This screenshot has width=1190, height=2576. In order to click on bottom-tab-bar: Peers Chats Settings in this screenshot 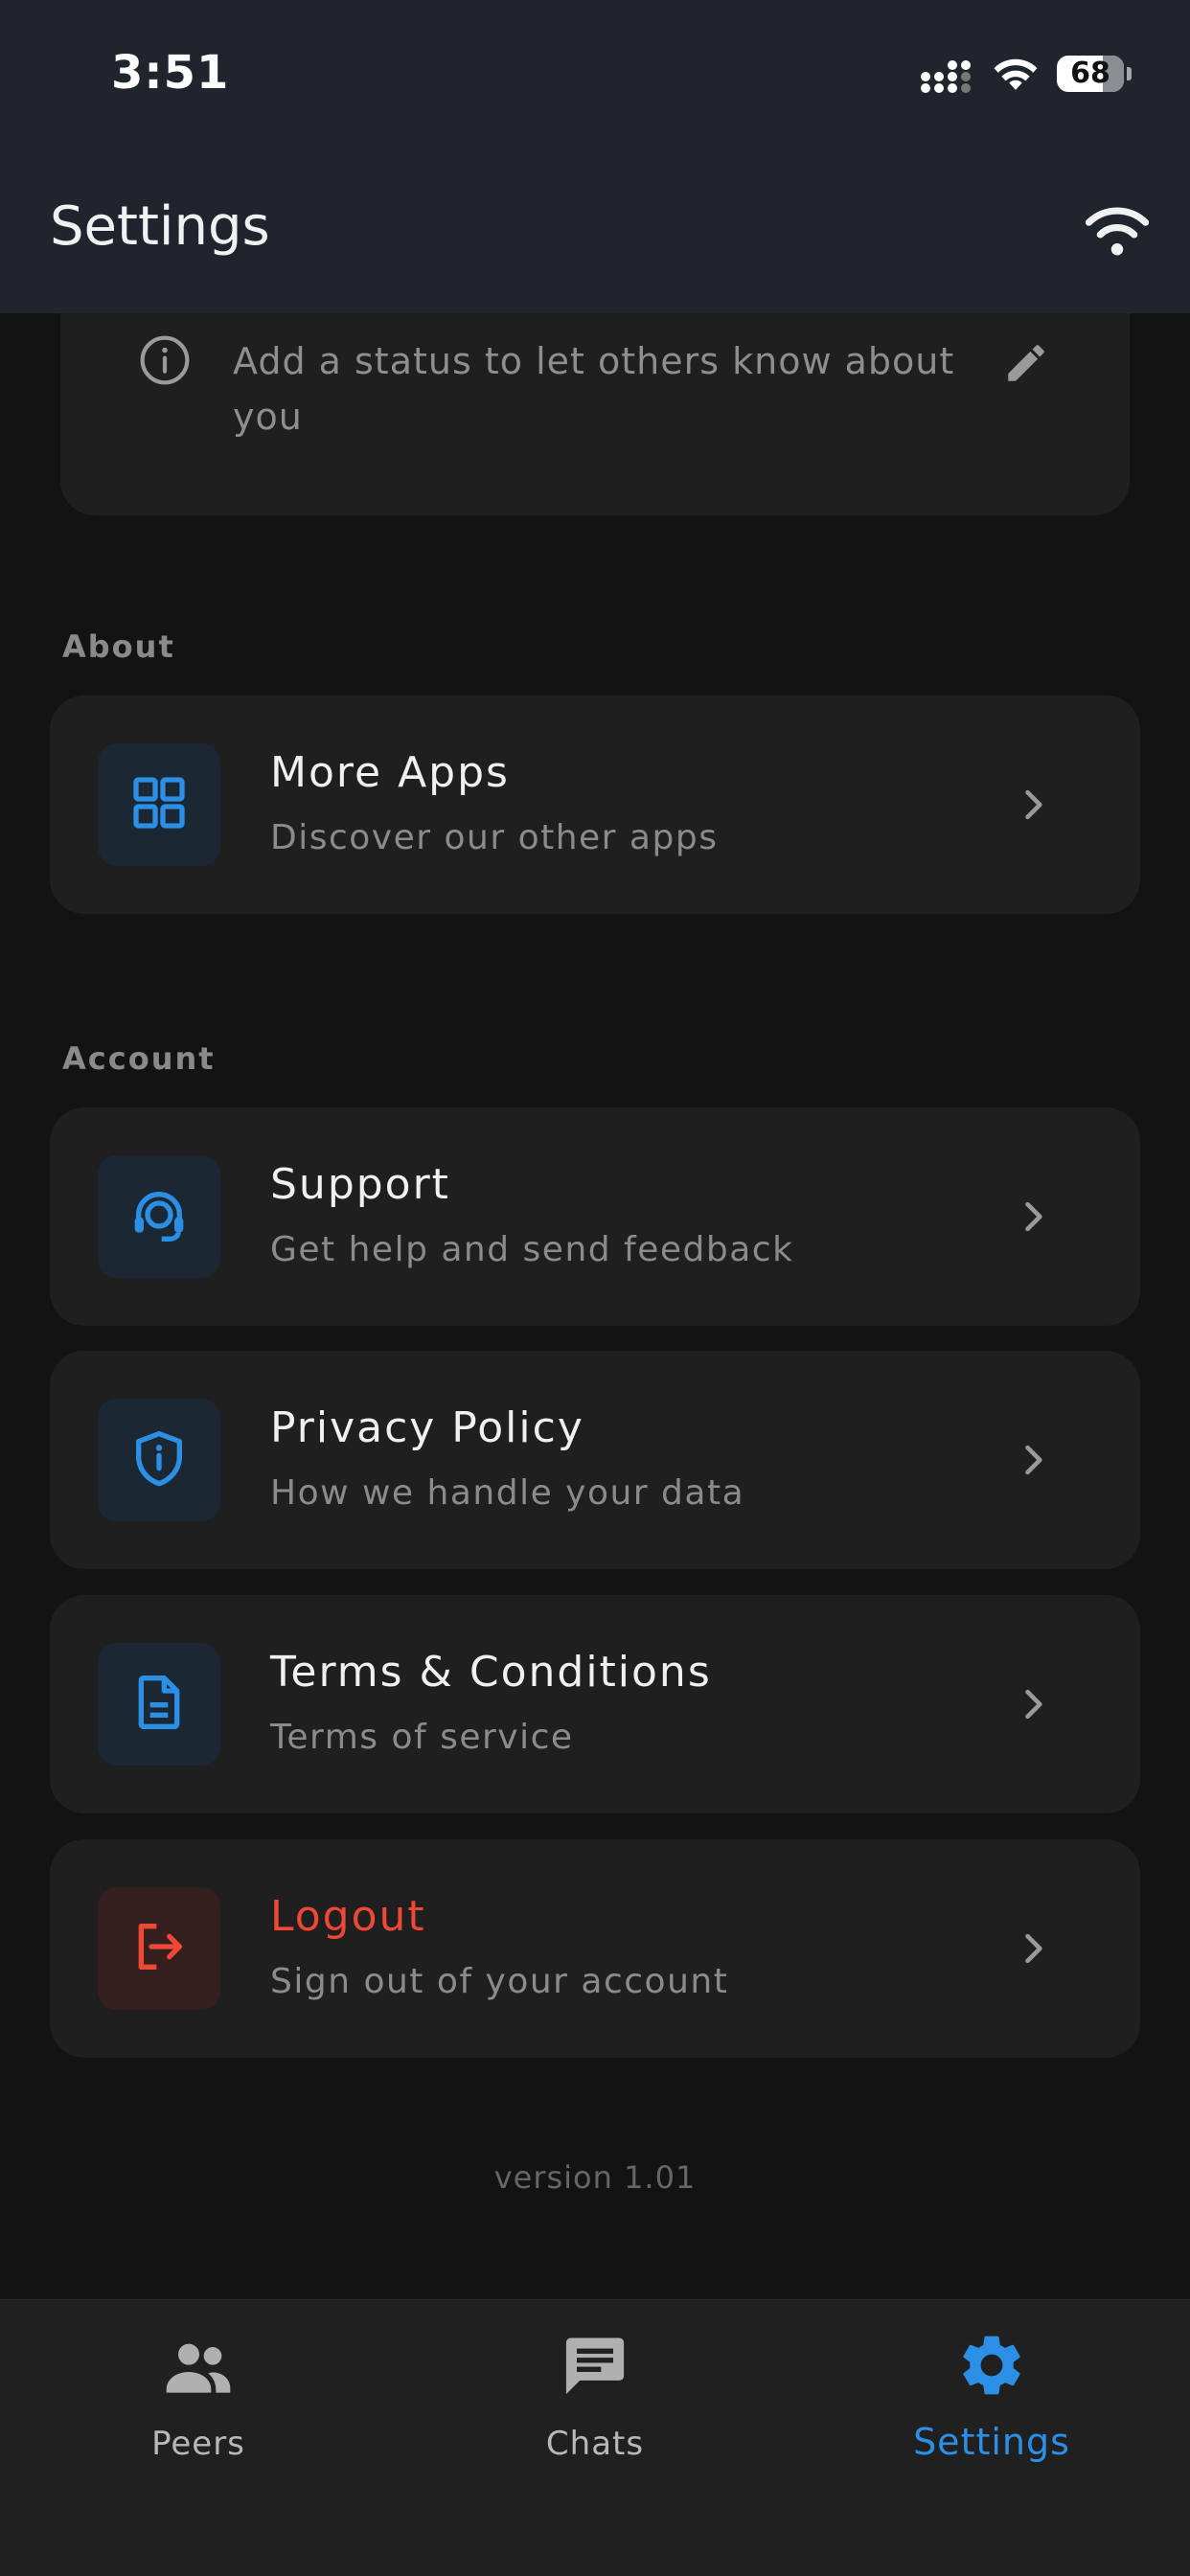, I will do `click(595, 2437)`.